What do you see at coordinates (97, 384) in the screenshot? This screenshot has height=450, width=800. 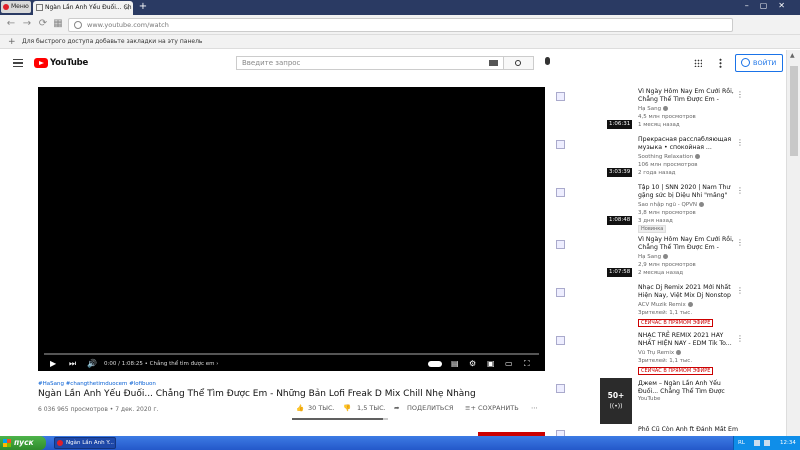 I see `video-hashtags: #HaSang #changthetimduocem #lofibuon` at bounding box center [97, 384].